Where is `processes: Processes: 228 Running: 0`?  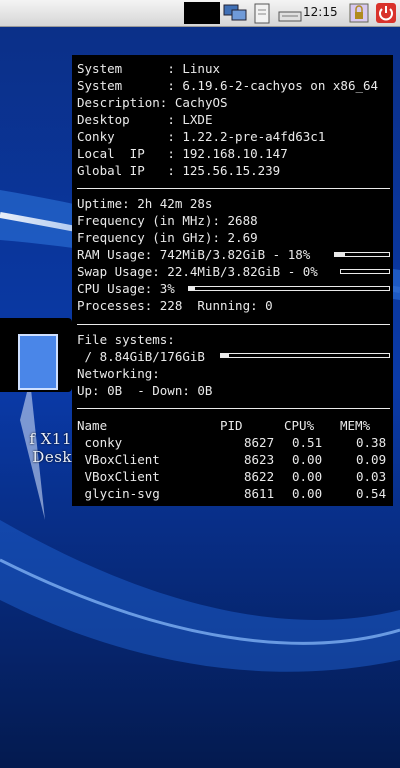 processes: Processes: 228 Running: 0 is located at coordinates (175, 305).